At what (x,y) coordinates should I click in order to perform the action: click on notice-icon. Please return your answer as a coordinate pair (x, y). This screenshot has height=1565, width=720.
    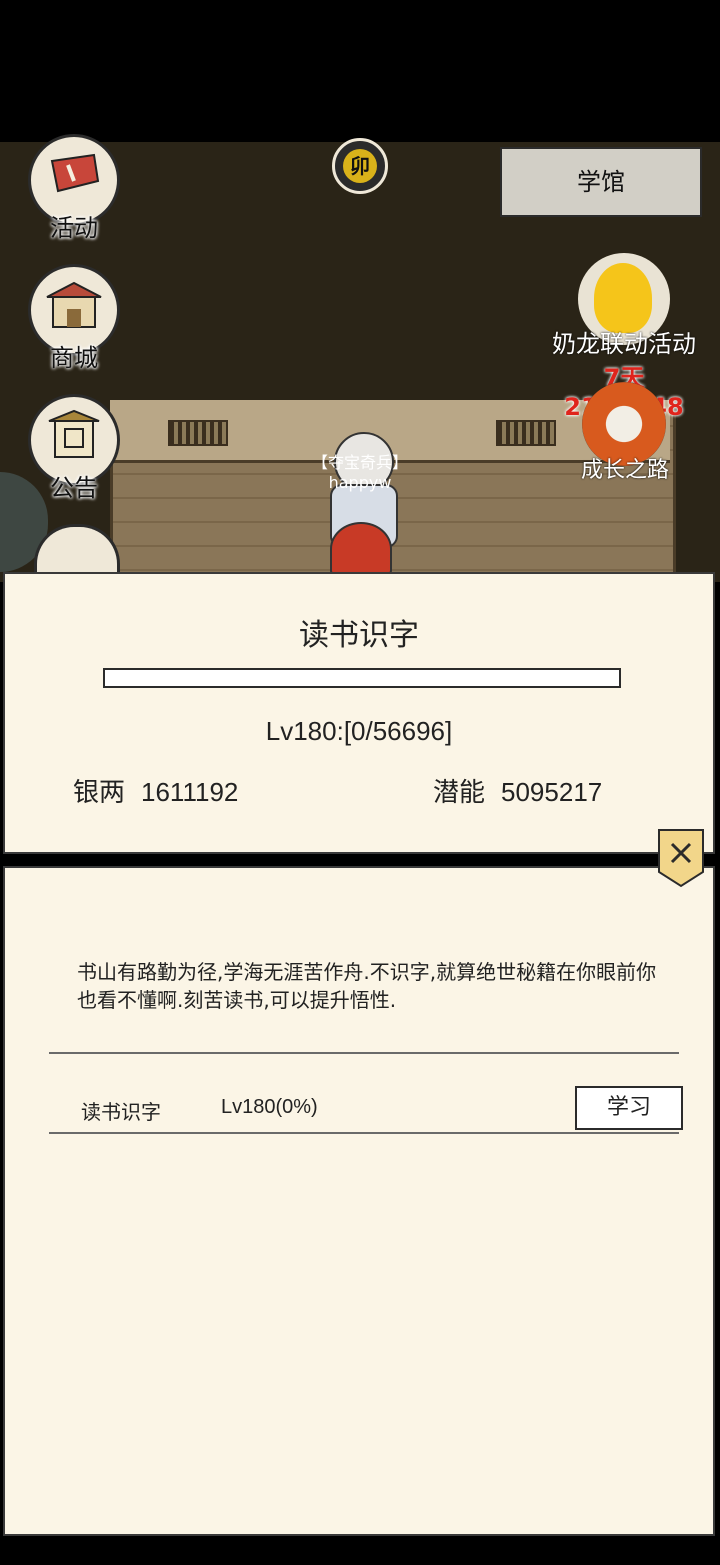
    Looking at the image, I should click on (74, 439).